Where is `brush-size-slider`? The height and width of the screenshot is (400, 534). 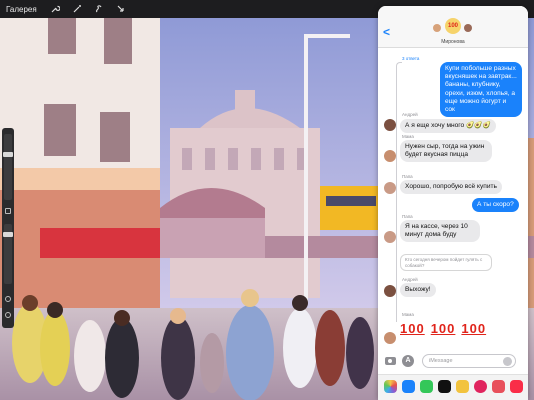 brush-size-slider is located at coordinates (8, 167).